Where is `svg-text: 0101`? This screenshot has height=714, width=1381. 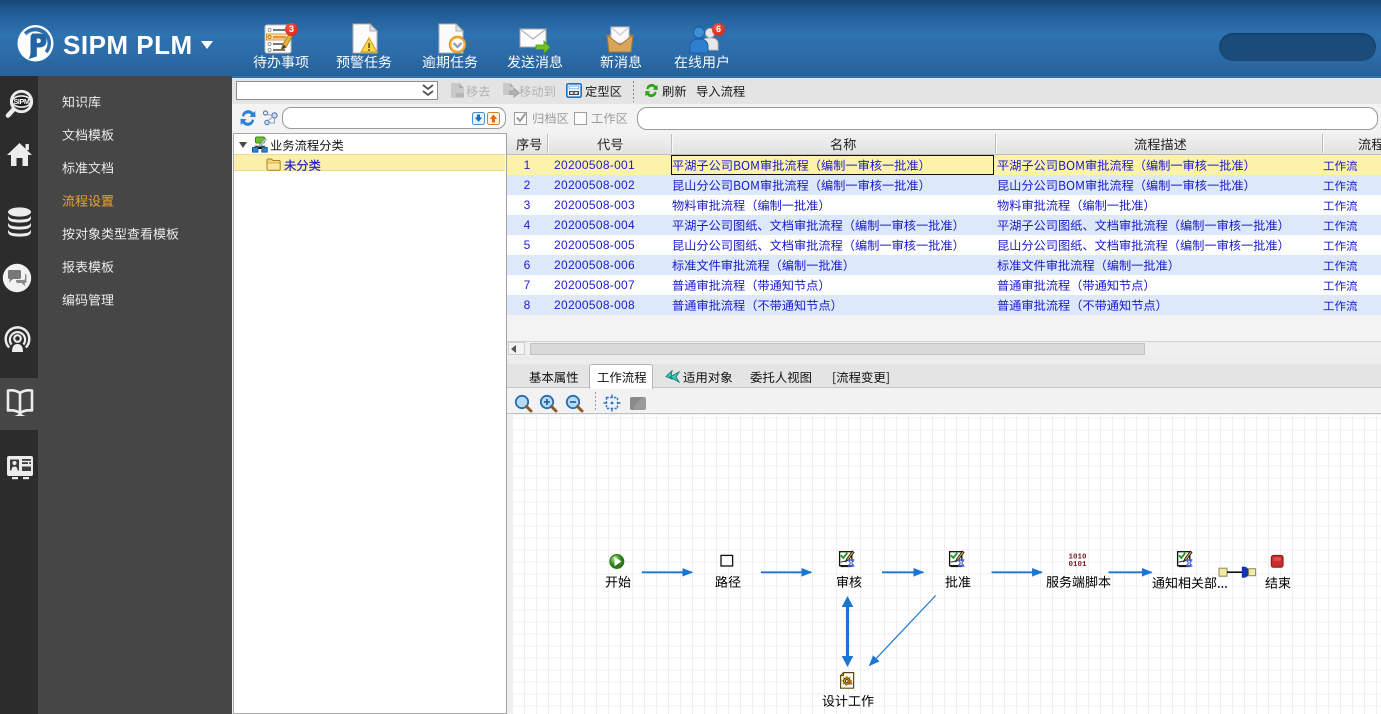
svg-text: 0101 is located at coordinates (1077, 565).